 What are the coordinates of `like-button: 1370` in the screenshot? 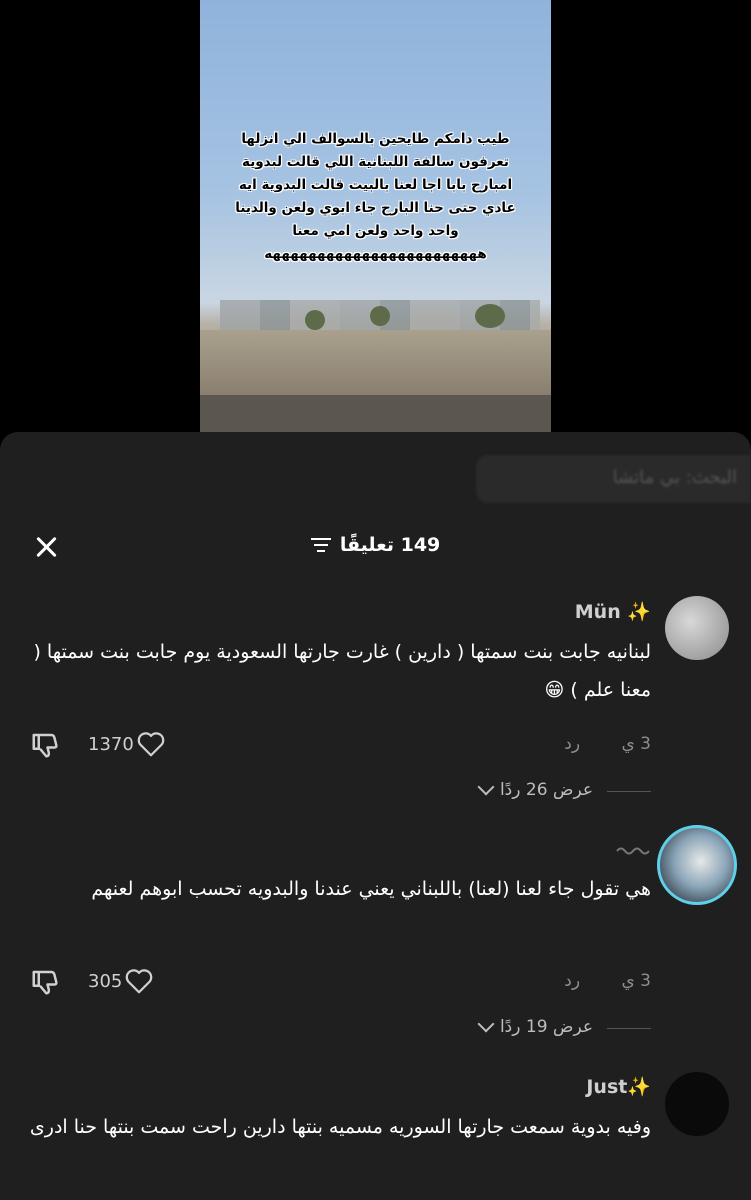 It's located at (127, 744).